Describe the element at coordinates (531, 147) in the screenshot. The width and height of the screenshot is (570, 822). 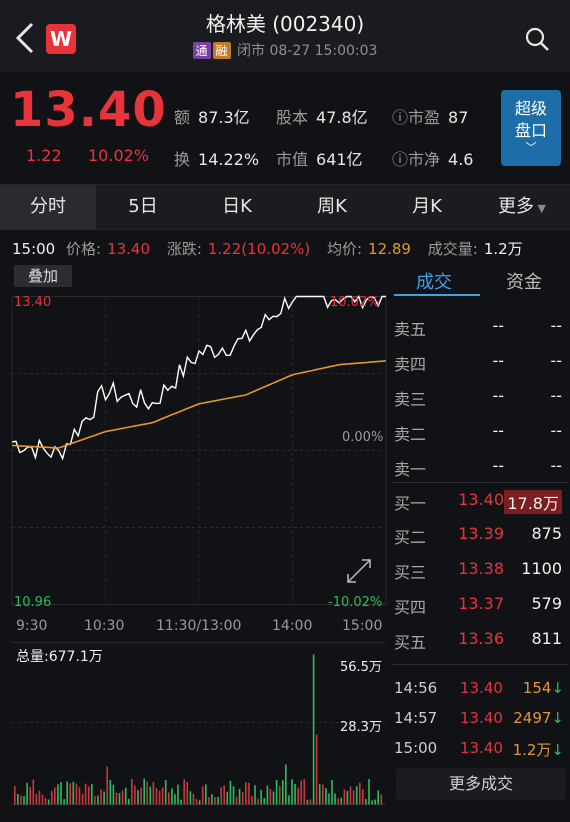
I see `chevron-down-icon: ﹀` at that location.